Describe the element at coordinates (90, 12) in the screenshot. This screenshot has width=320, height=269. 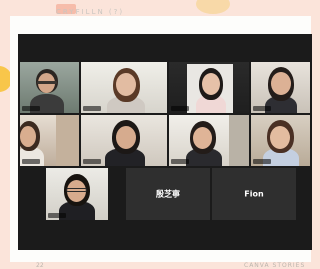
I see `header-label: CRYFILLN (?)` at that location.